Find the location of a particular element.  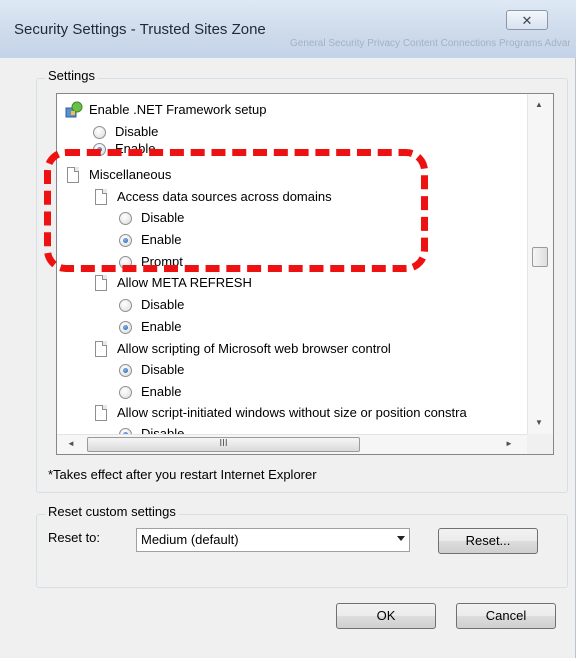

settings-group-label: Settings is located at coordinates (71, 75).